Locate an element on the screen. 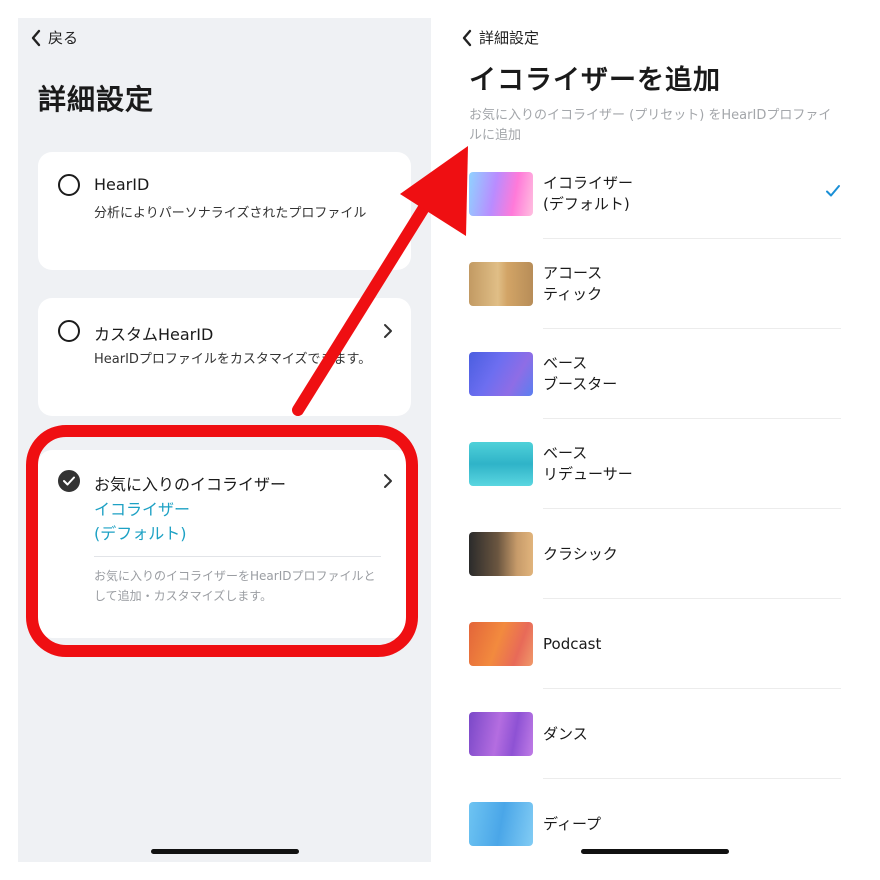  dance-thumbnail is located at coordinates (501, 734).